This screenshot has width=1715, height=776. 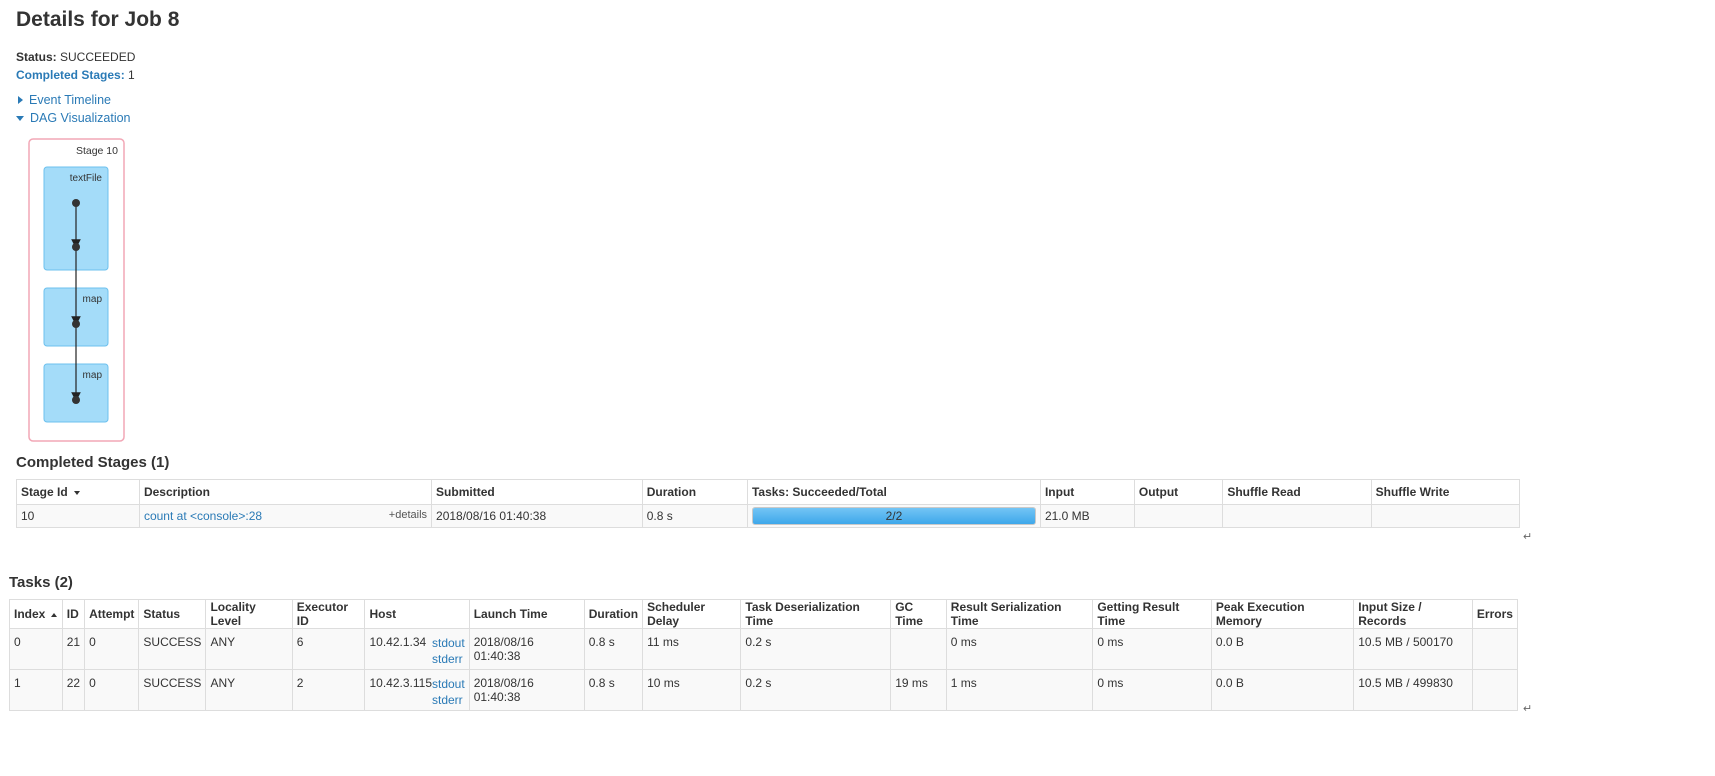 I want to click on column-header: Tasks: Succeeded/Total, so click(x=893, y=492).